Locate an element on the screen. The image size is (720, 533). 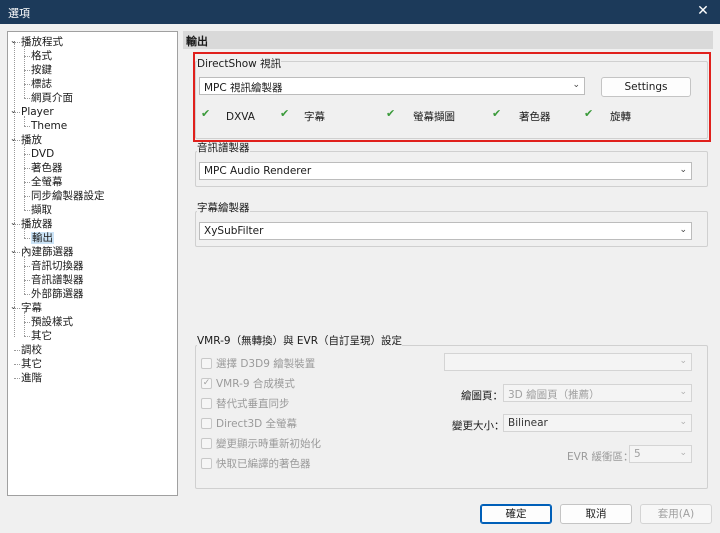
tree-item-label: 網頁介面 is located at coordinates (52, 98).